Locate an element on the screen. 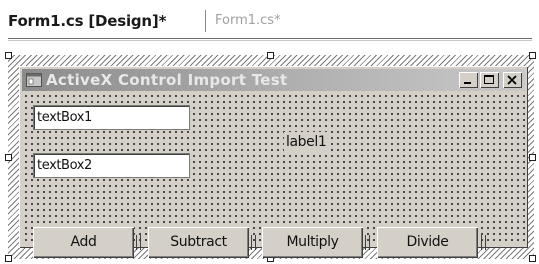 The width and height of the screenshot is (539, 264). maximize-icon is located at coordinates (489, 79).